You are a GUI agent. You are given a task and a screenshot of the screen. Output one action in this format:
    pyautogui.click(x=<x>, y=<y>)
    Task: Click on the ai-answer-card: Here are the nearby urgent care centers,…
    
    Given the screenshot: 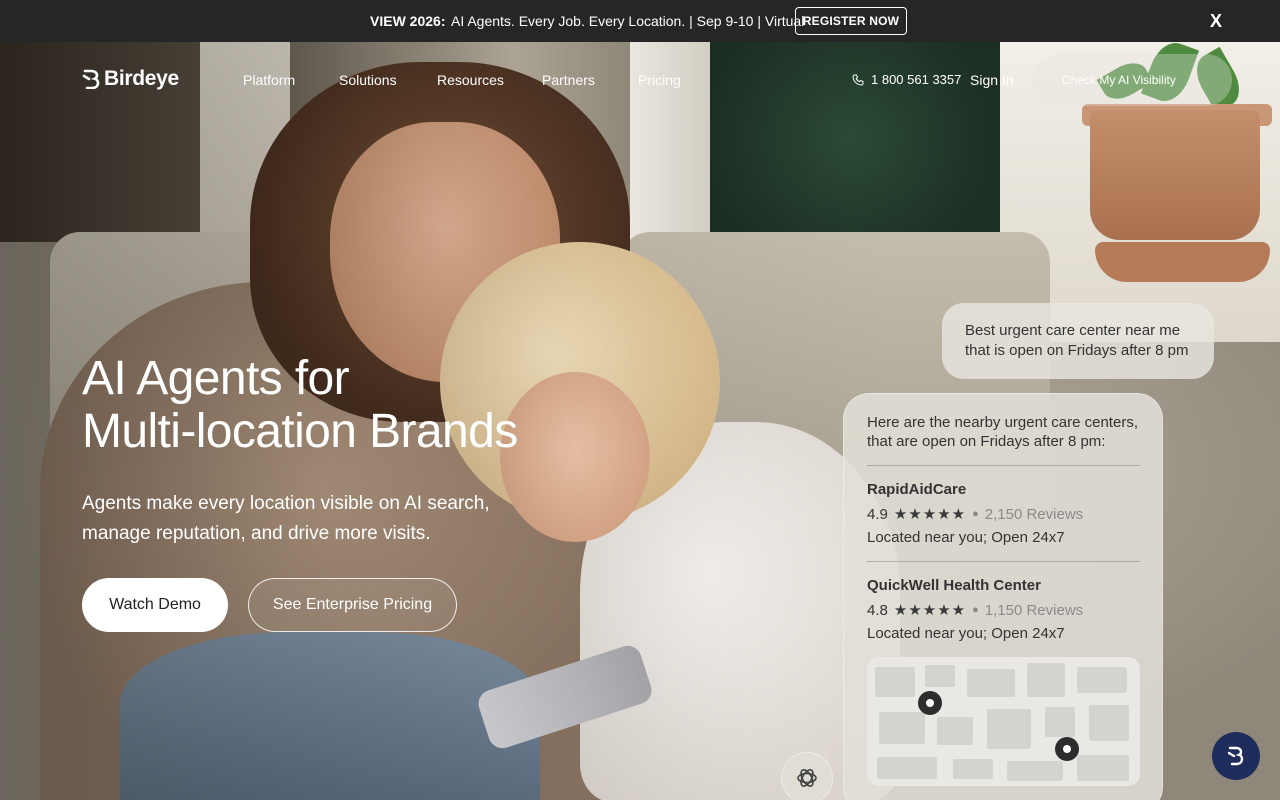 What is the action you would take?
    pyautogui.click(x=1003, y=596)
    